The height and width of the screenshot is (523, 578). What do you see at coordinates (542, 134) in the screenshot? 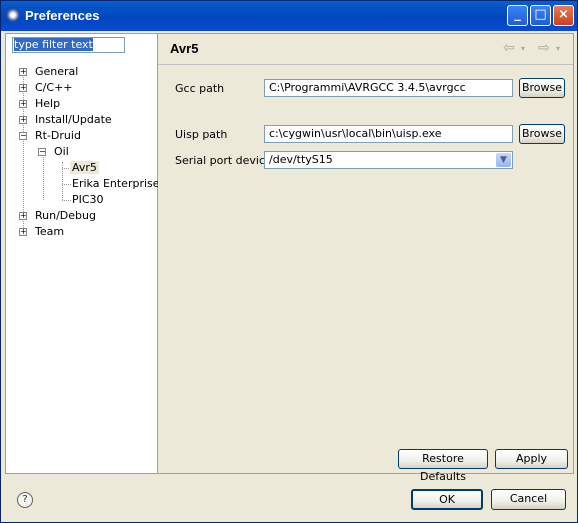
I see `uisp-browse-button: Browse` at bounding box center [542, 134].